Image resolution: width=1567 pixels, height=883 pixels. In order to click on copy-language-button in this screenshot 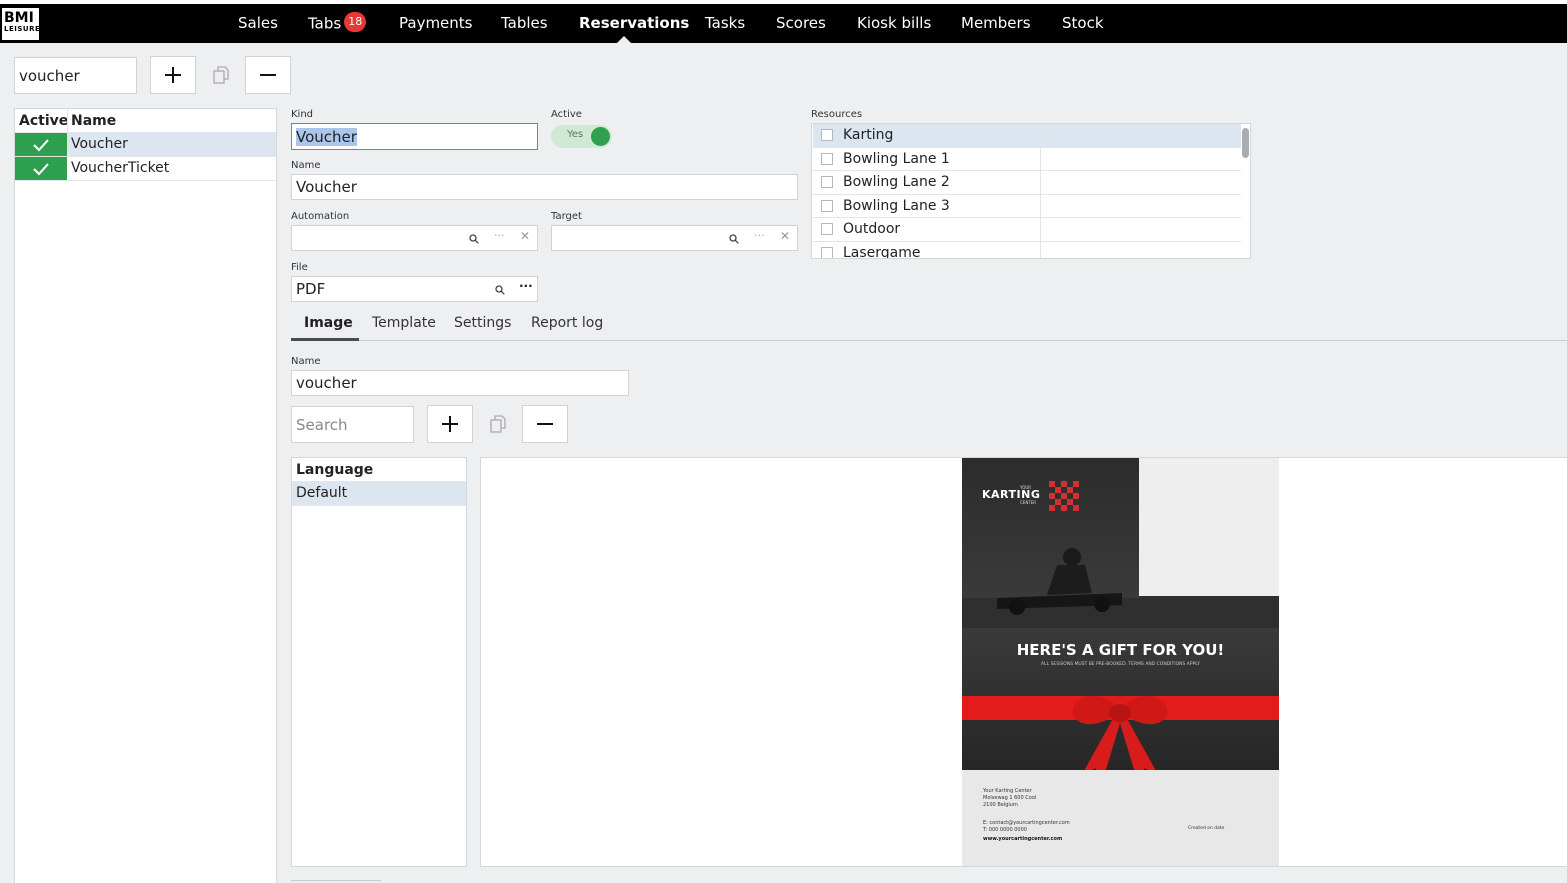, I will do `click(498, 424)`.